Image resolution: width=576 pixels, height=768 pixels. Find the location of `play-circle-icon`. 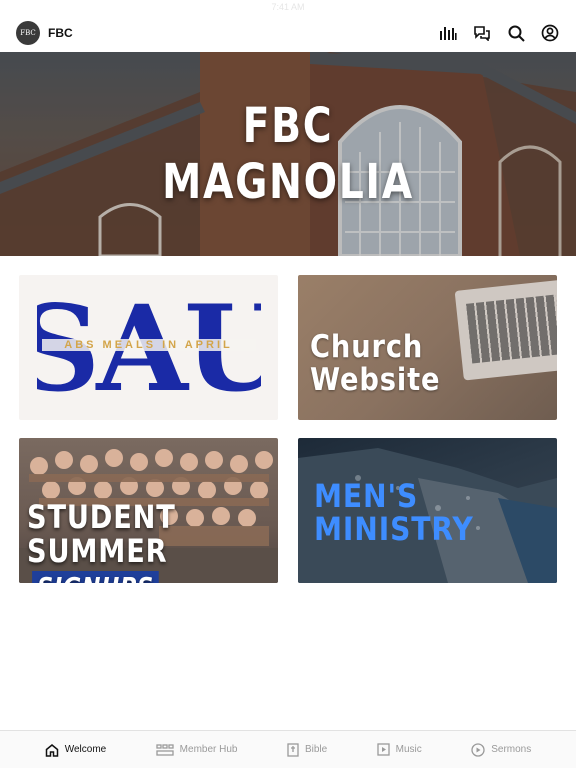

play-circle-icon is located at coordinates (478, 749).